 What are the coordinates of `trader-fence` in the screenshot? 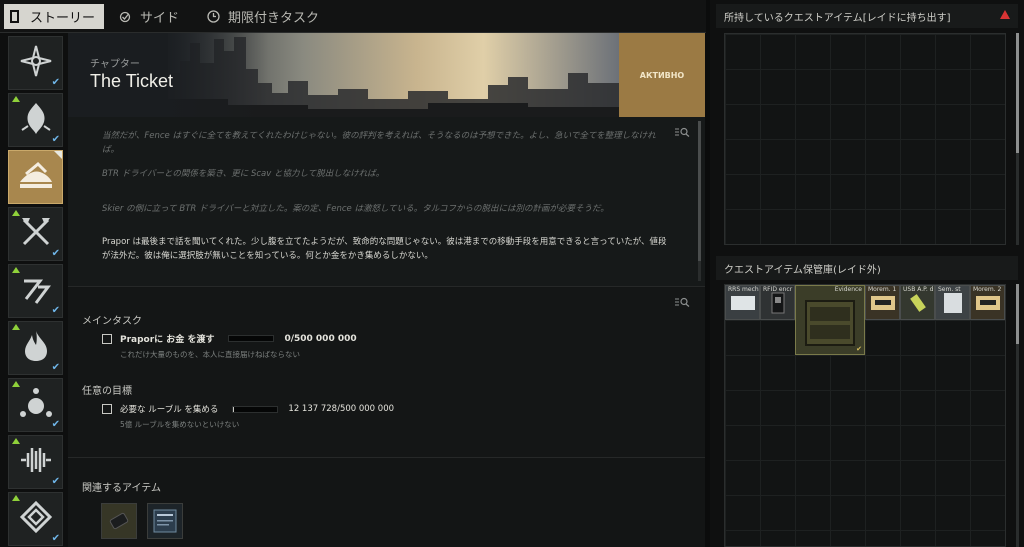 It's located at (35, 177).